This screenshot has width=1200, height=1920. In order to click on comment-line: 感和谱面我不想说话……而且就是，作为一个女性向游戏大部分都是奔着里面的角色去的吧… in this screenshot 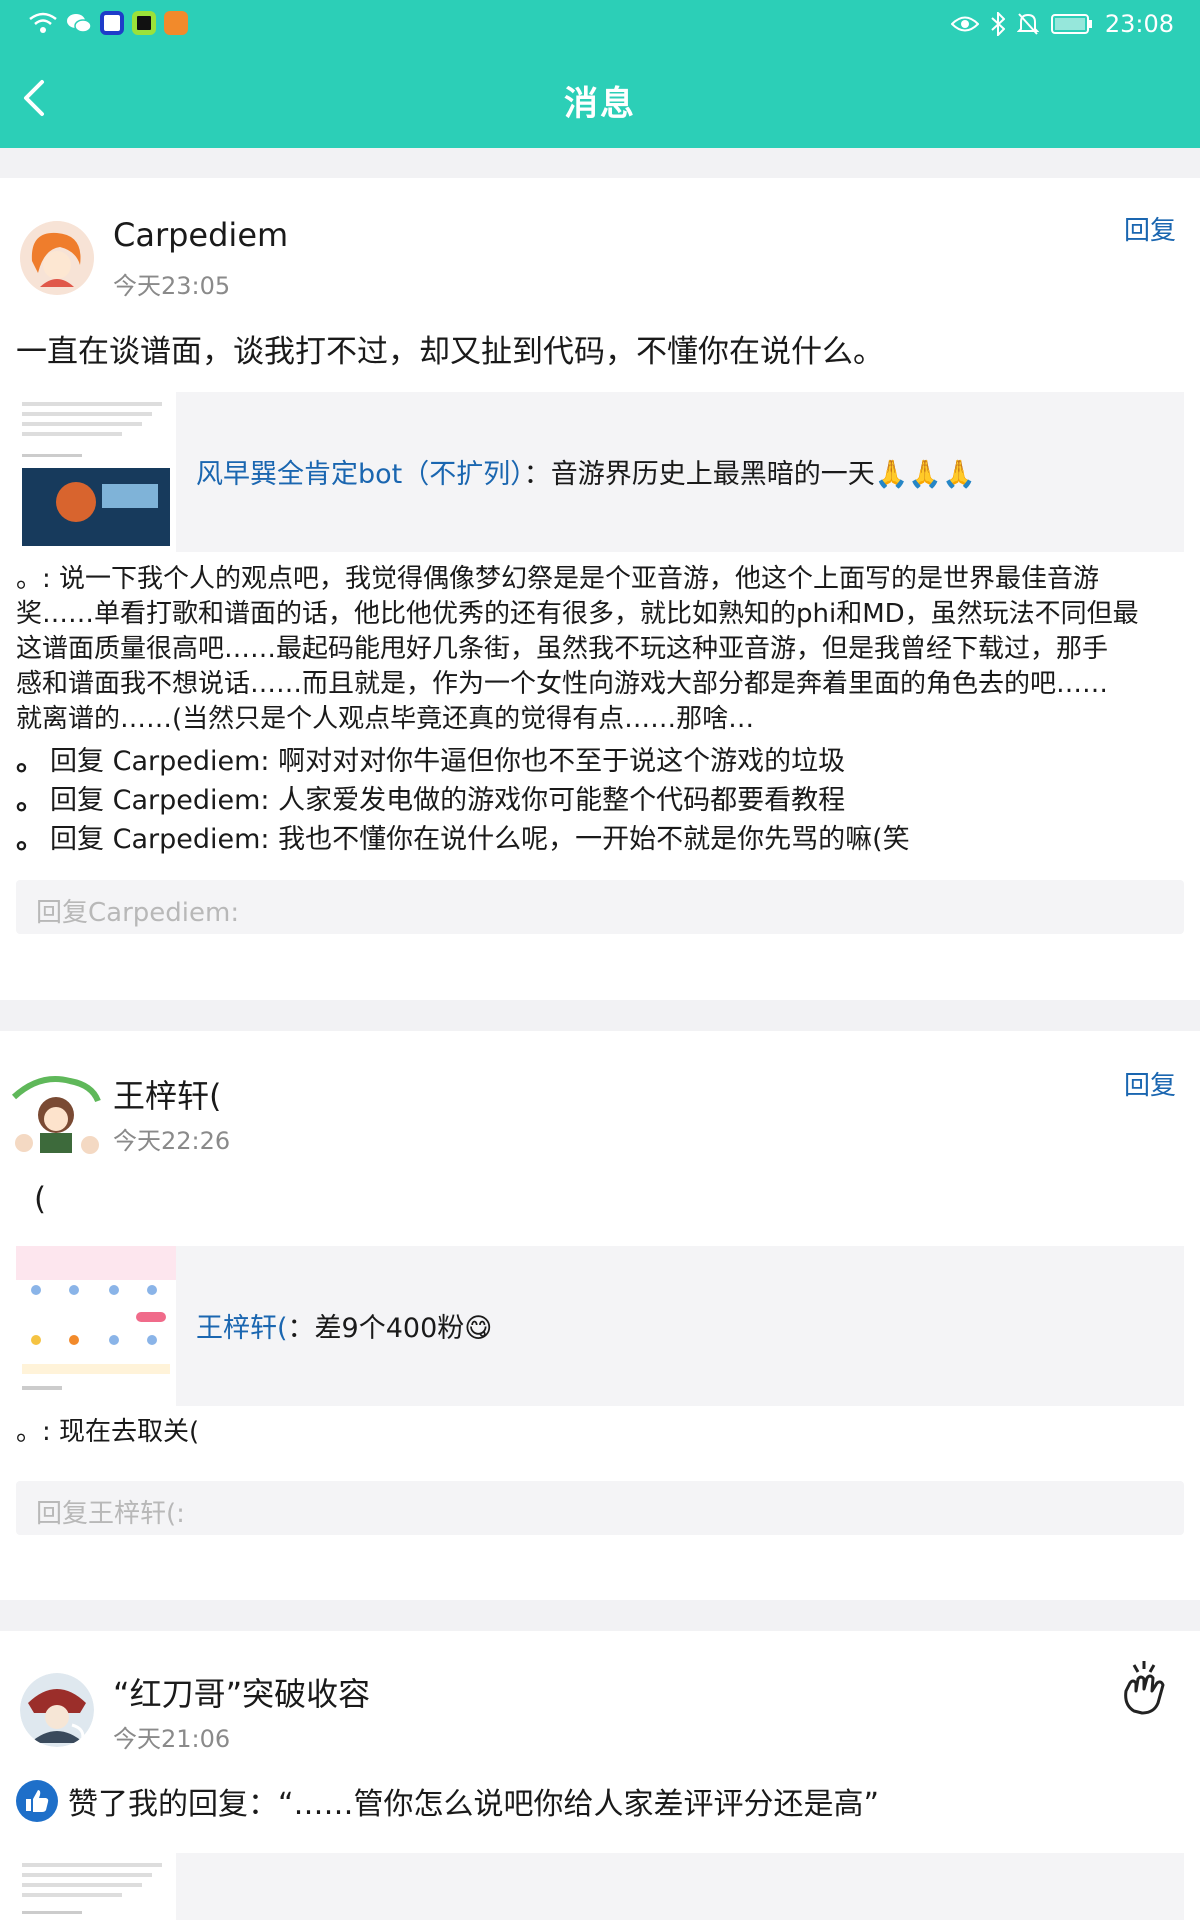, I will do `click(562, 684)`.